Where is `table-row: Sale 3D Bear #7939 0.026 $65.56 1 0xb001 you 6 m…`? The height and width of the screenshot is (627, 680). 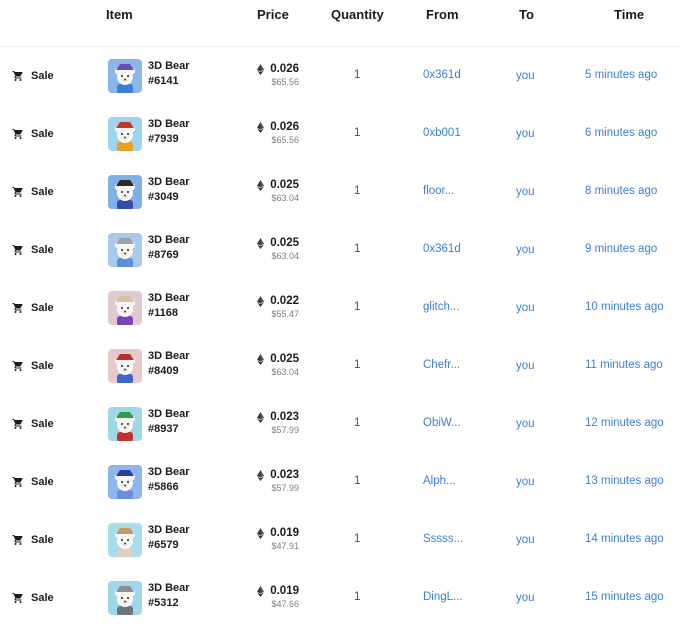 table-row: Sale 3D Bear #7939 0.026 $65.56 1 0xb001 you 6 m… is located at coordinates (340, 134).